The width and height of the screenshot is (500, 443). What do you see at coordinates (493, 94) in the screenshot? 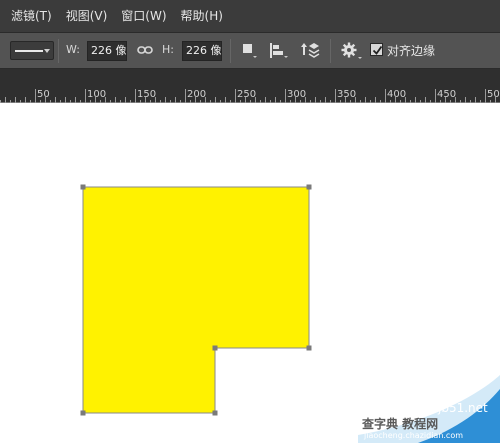
I see `ruler-tick-label: 500` at bounding box center [493, 94].